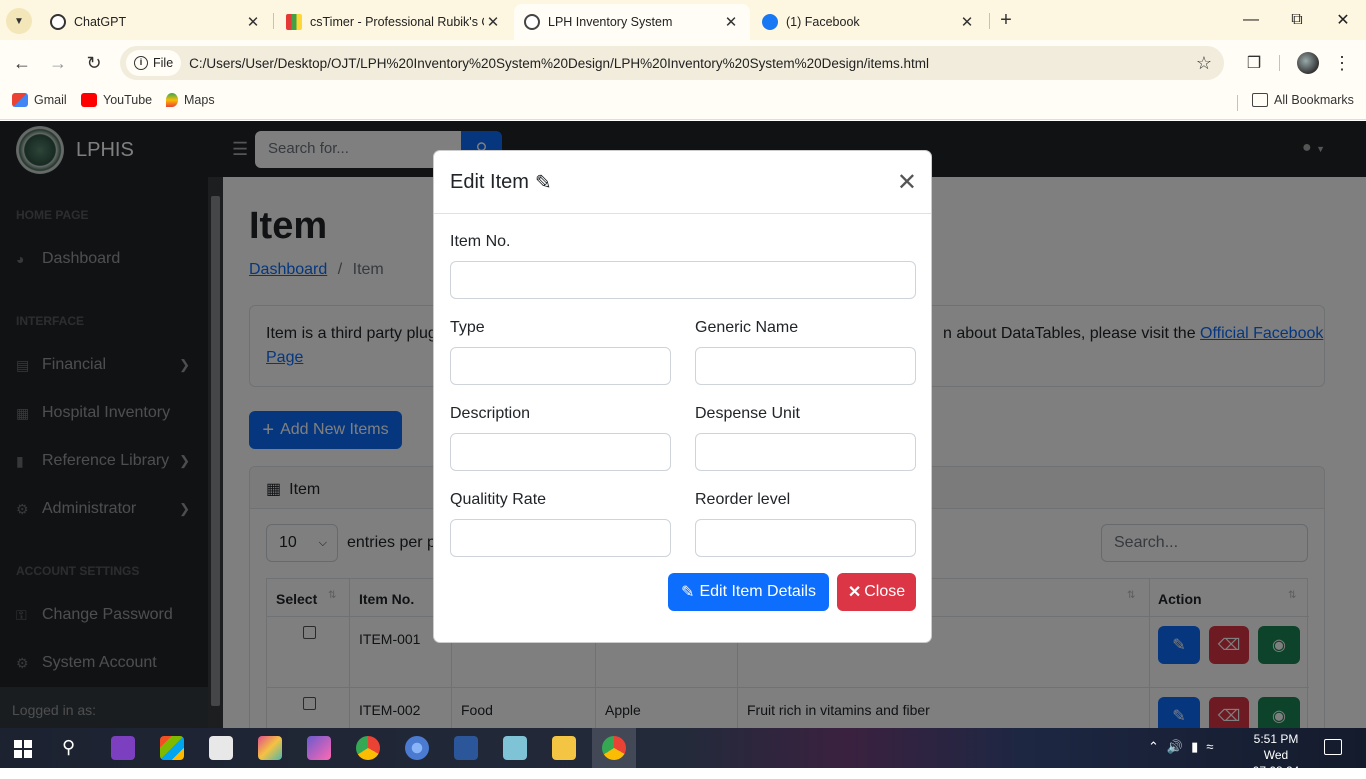  Describe the element at coordinates (560, 538) in the screenshot. I see `quality-rate-input` at that location.